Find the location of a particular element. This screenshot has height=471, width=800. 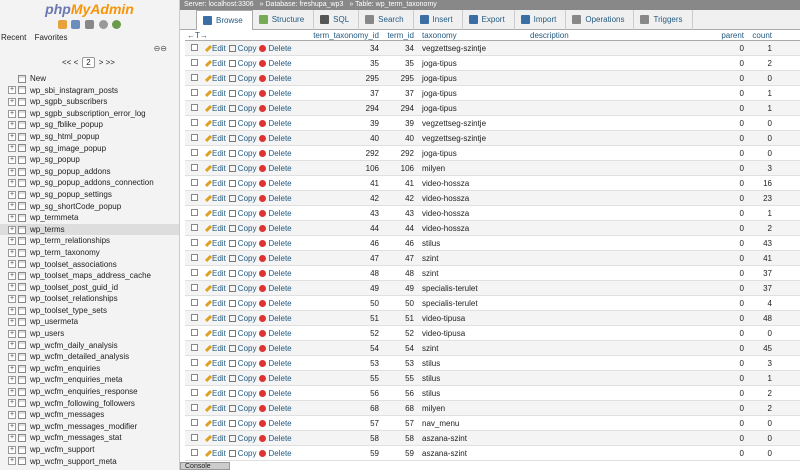

cell-count: 1 is located at coordinates (760, 378).